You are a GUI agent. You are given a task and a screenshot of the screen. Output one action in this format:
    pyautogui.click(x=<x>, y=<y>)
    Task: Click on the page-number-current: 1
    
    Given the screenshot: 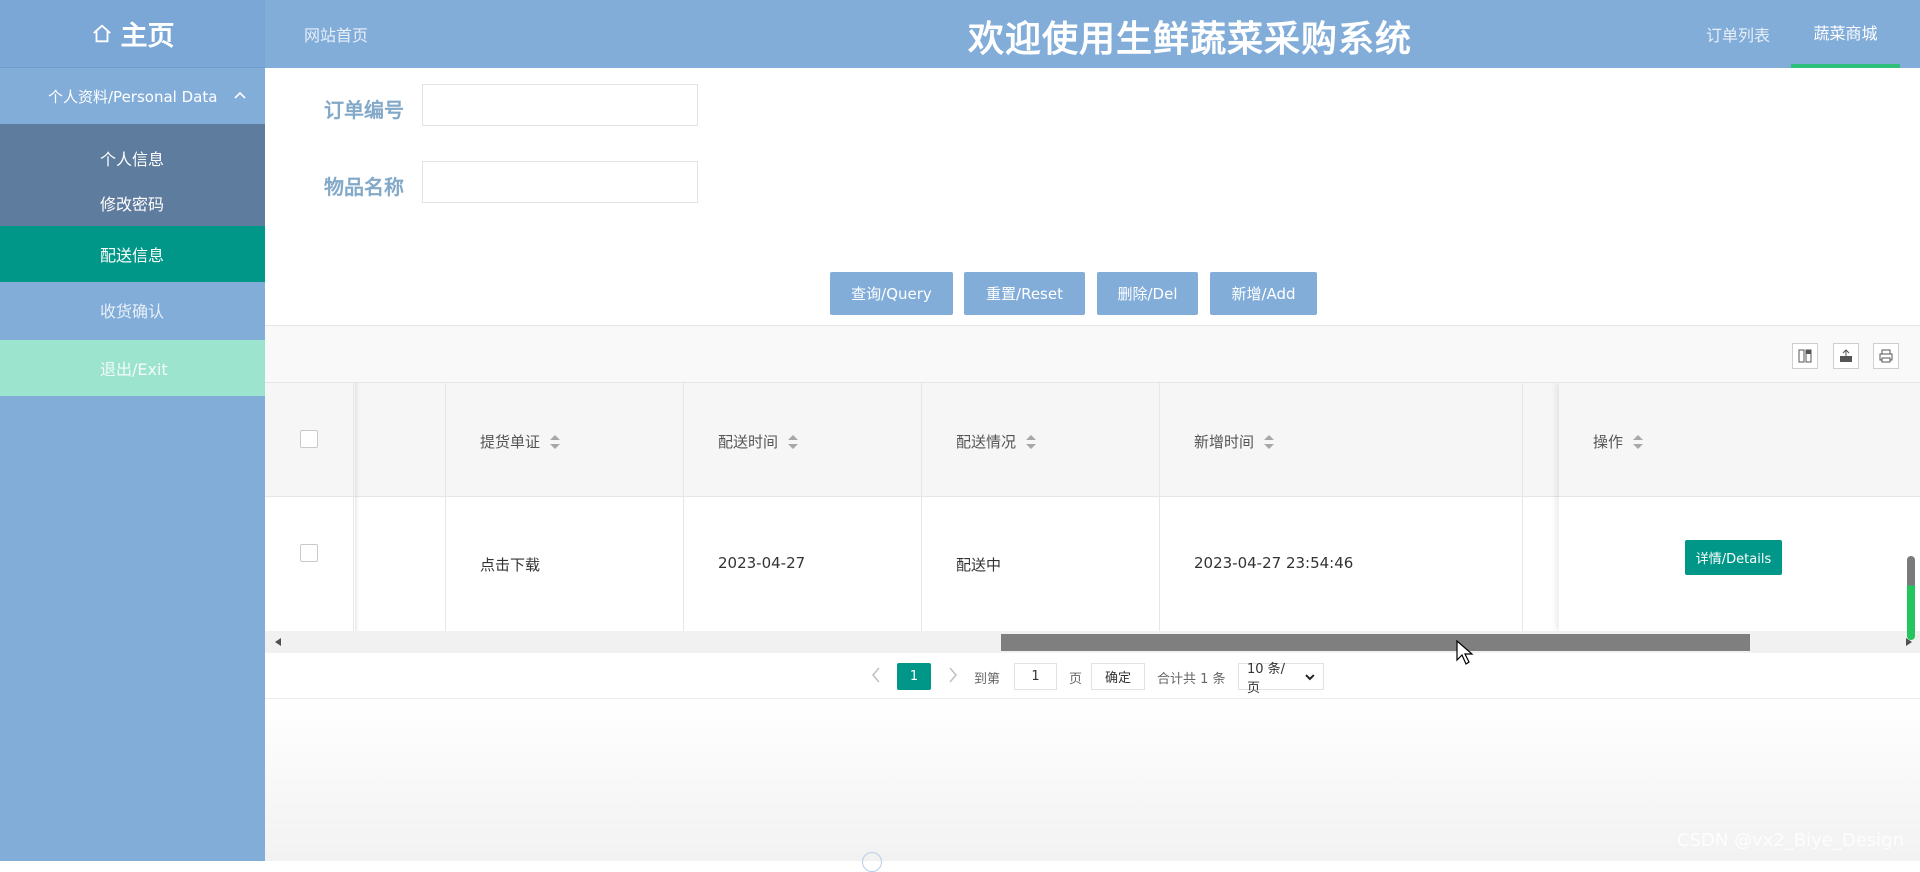 What is the action you would take?
    pyautogui.click(x=914, y=676)
    